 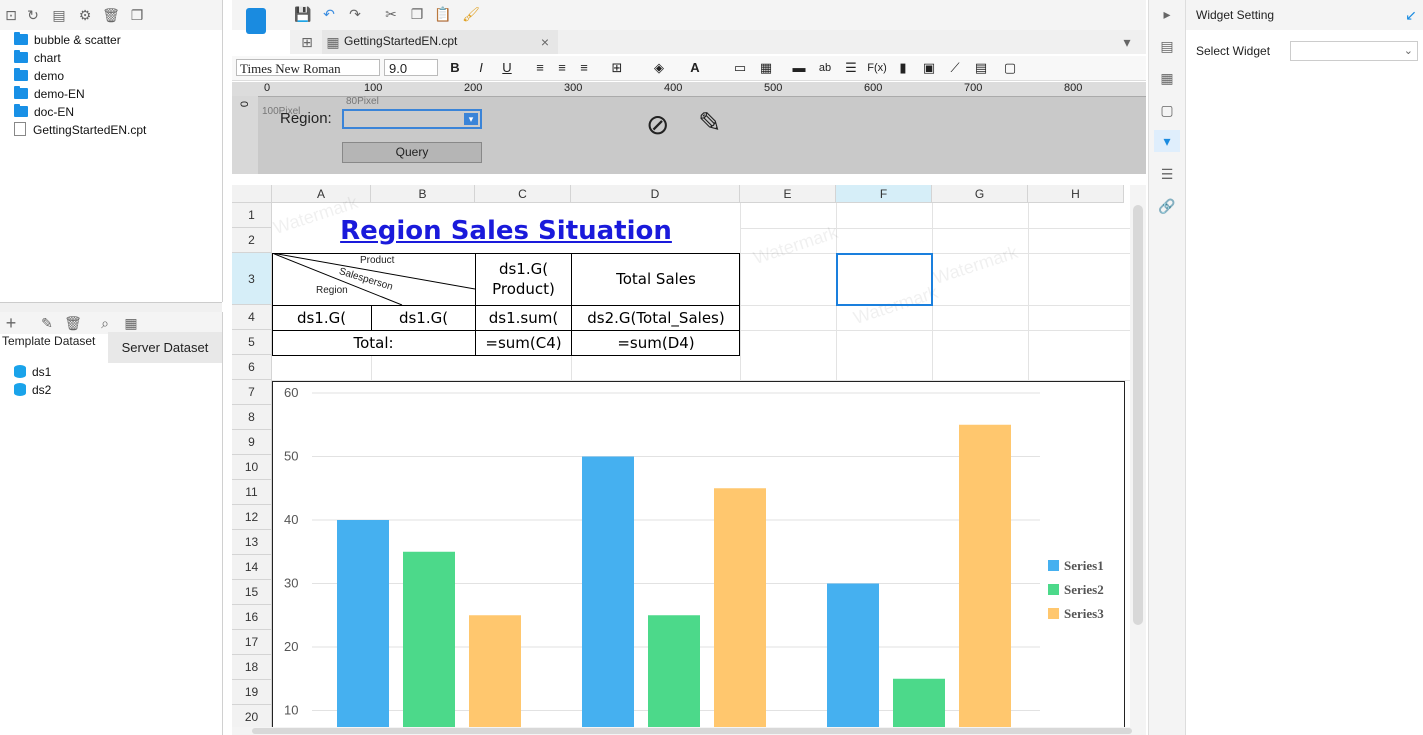 What do you see at coordinates (440, 42) in the screenshot?
I see `file-tab: ▦ GettingStartedEN.cpt ×` at bounding box center [440, 42].